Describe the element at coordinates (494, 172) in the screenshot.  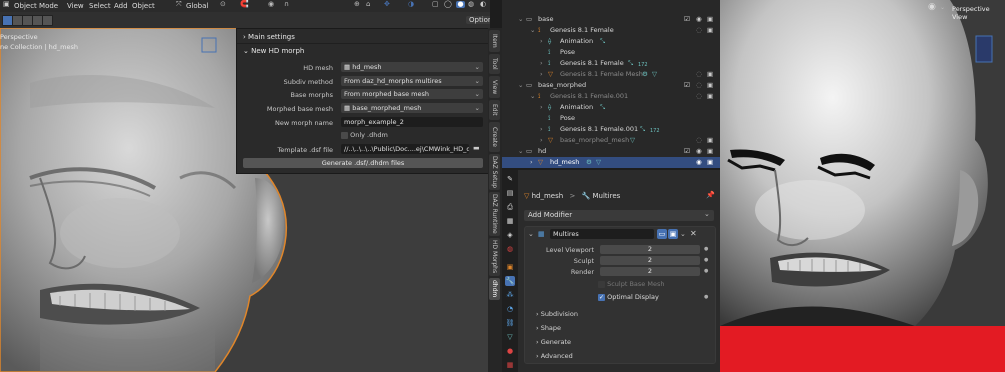
I see `tab-daz-setup: DAZ Setup` at that location.